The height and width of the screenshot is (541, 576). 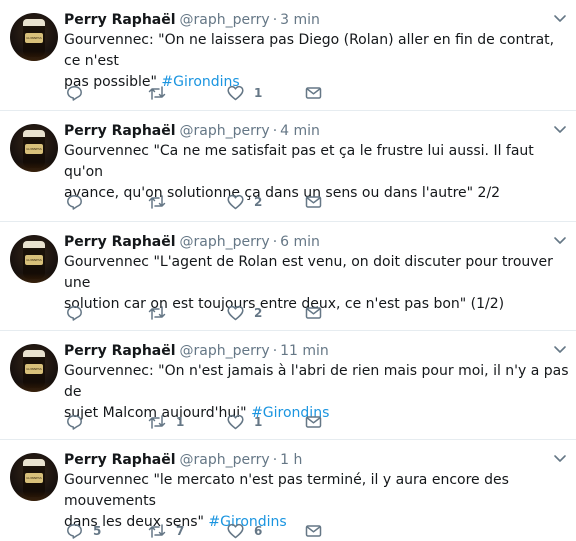 I want to click on tweet-header: Perry Raphaël @raph_perry · 3 min, so click(x=192, y=20).